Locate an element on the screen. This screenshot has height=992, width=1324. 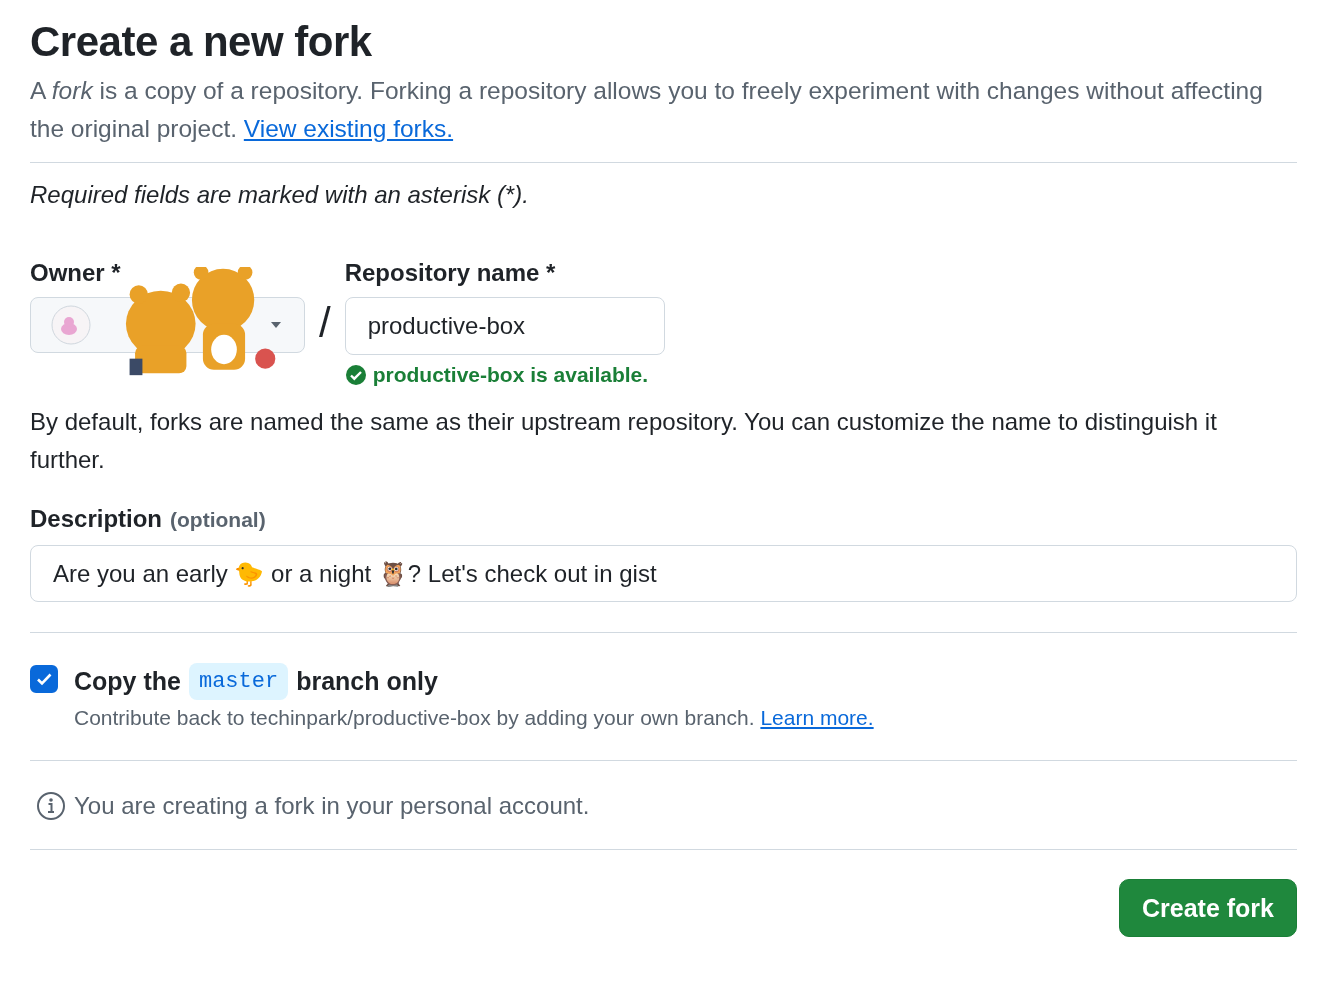
owner-label: Owner * is located at coordinates (76, 273).